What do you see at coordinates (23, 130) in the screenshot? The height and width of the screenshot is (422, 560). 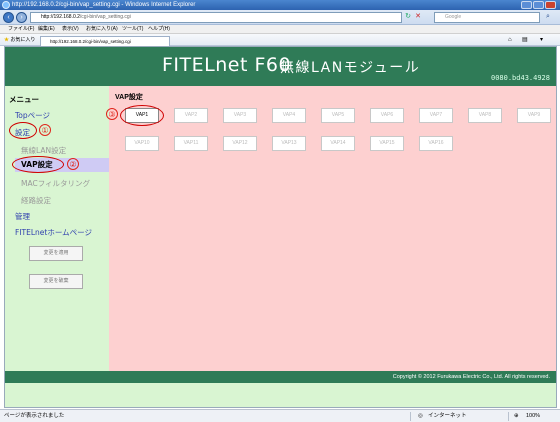 I see `callout-ellipse-settings` at bounding box center [23, 130].